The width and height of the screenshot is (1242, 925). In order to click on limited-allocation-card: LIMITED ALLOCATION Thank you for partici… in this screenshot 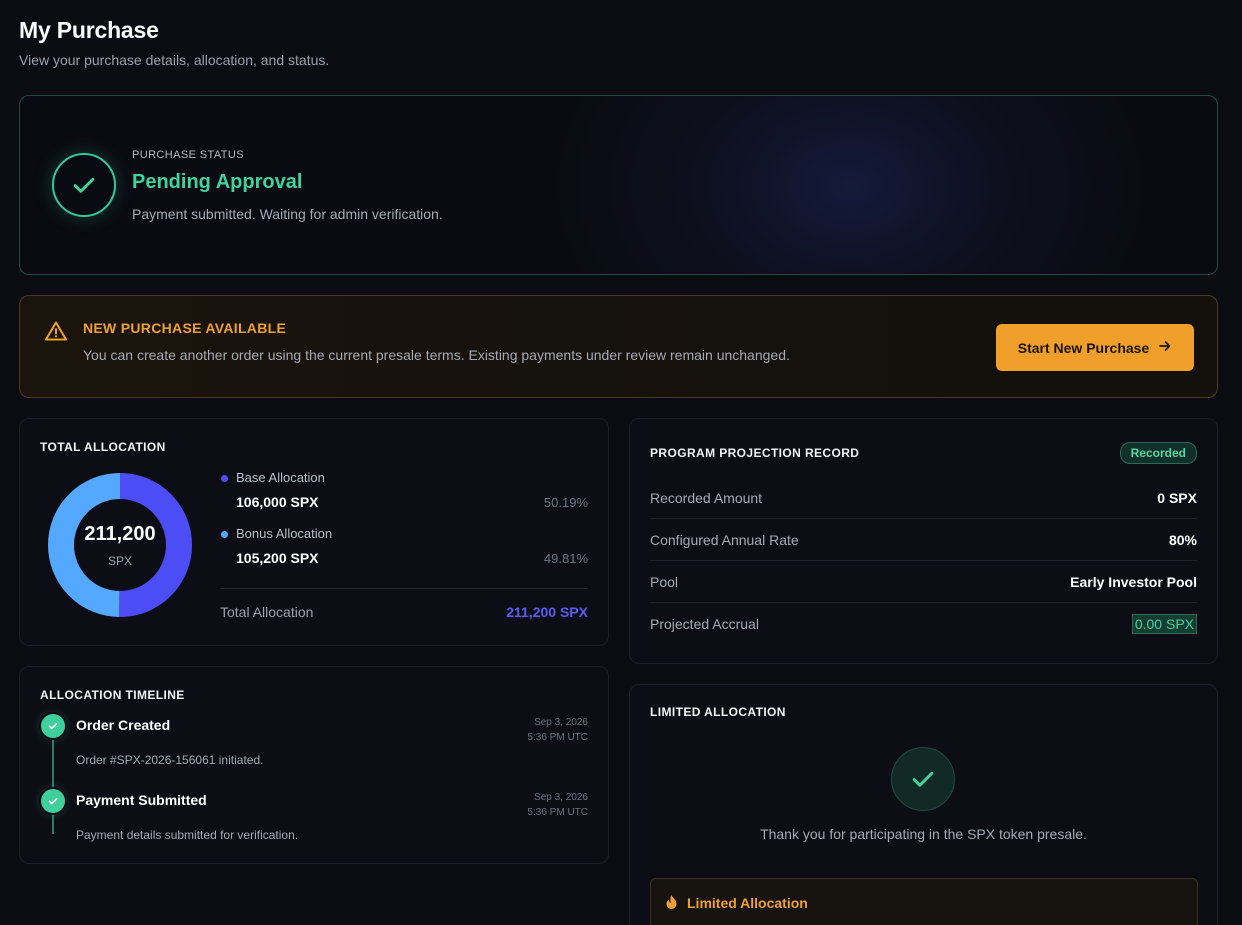, I will do `click(923, 804)`.